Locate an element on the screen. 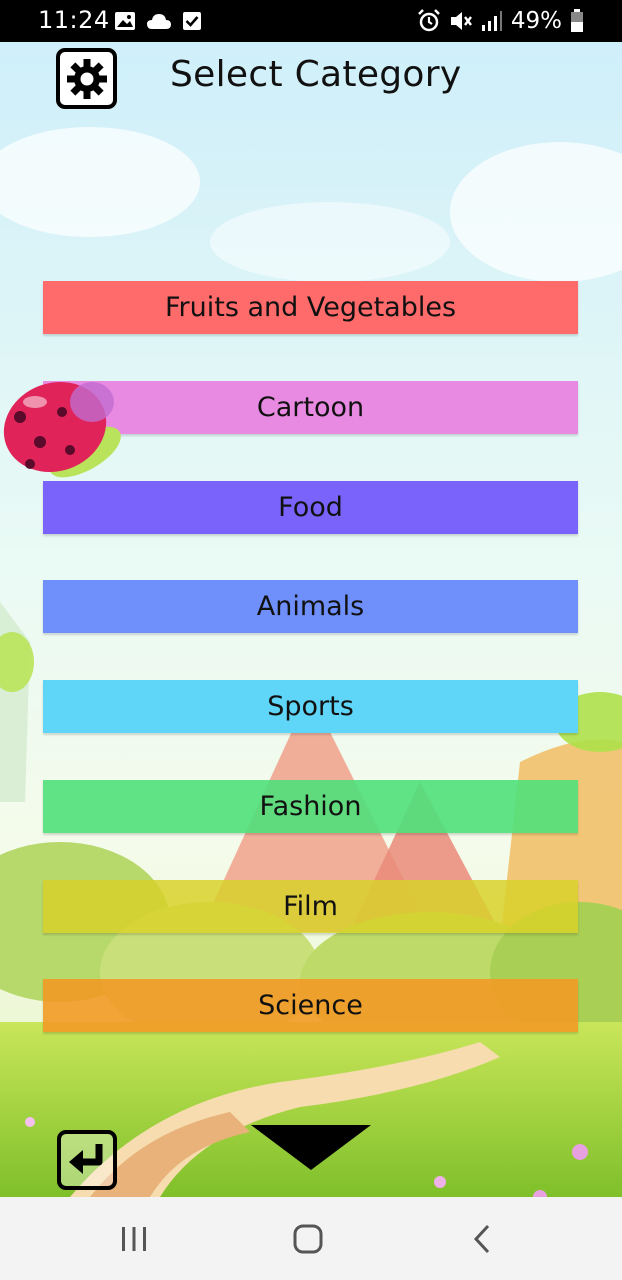 The height and width of the screenshot is (1280, 622). category-label: Film is located at coordinates (310, 906).